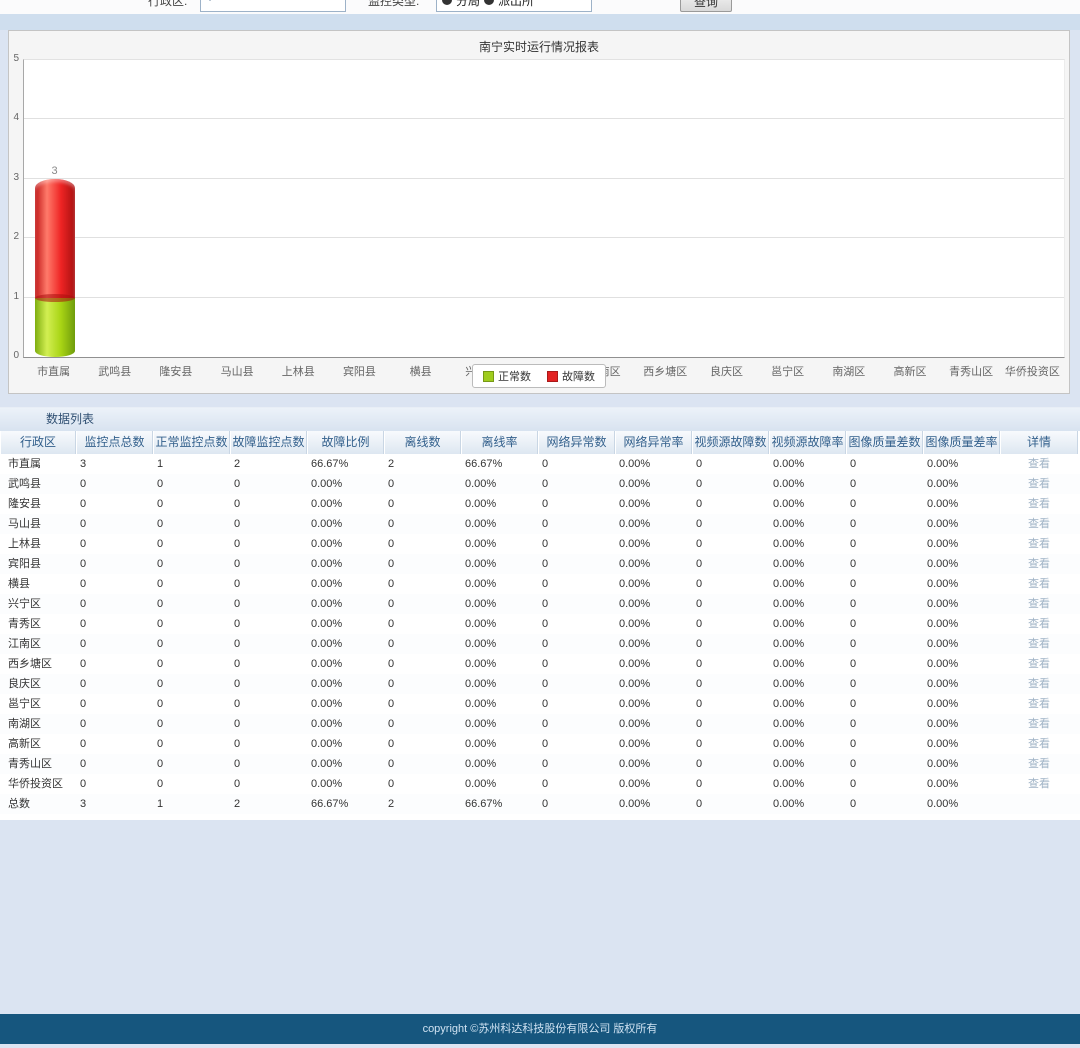 This screenshot has height=1048, width=1080. I want to click on row-name-cell: 青秀山区, so click(30, 764).